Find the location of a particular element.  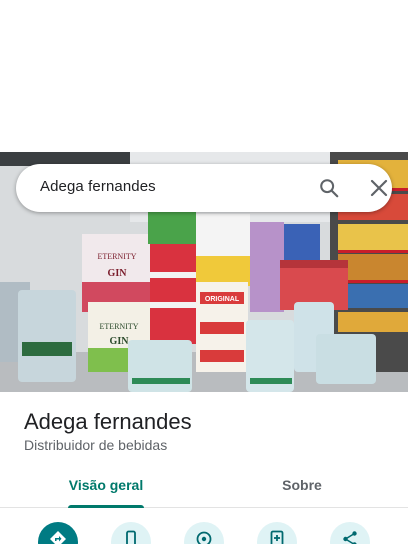

original-label: ORIGINAL is located at coordinates (222, 299).